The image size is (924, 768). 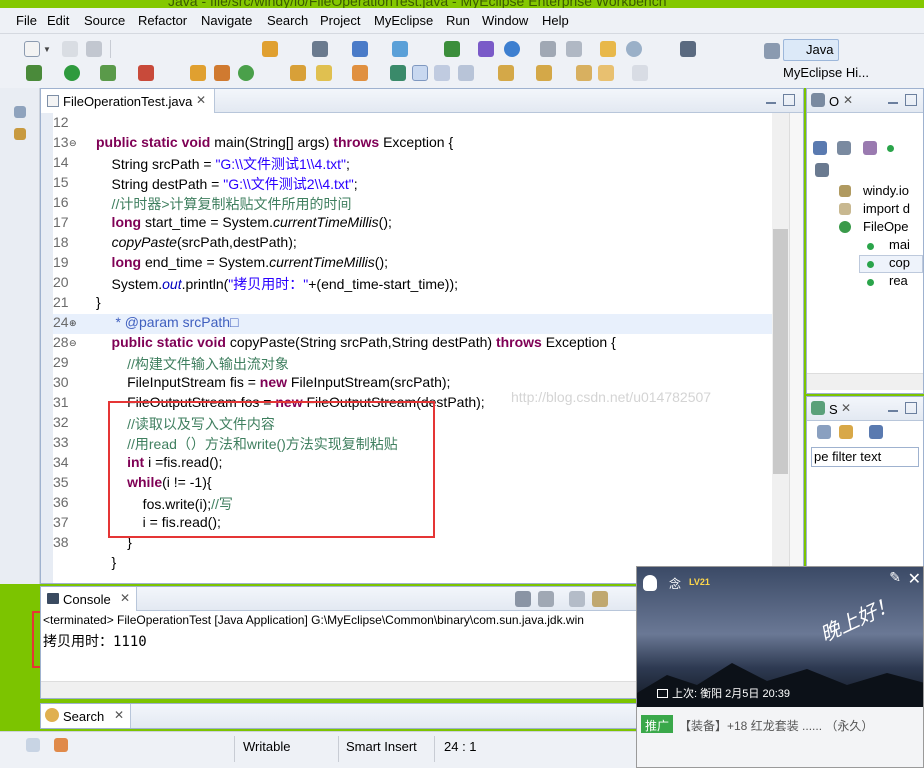 I want to click on console-output: 拷贝用时：1110, so click(x=95, y=641).